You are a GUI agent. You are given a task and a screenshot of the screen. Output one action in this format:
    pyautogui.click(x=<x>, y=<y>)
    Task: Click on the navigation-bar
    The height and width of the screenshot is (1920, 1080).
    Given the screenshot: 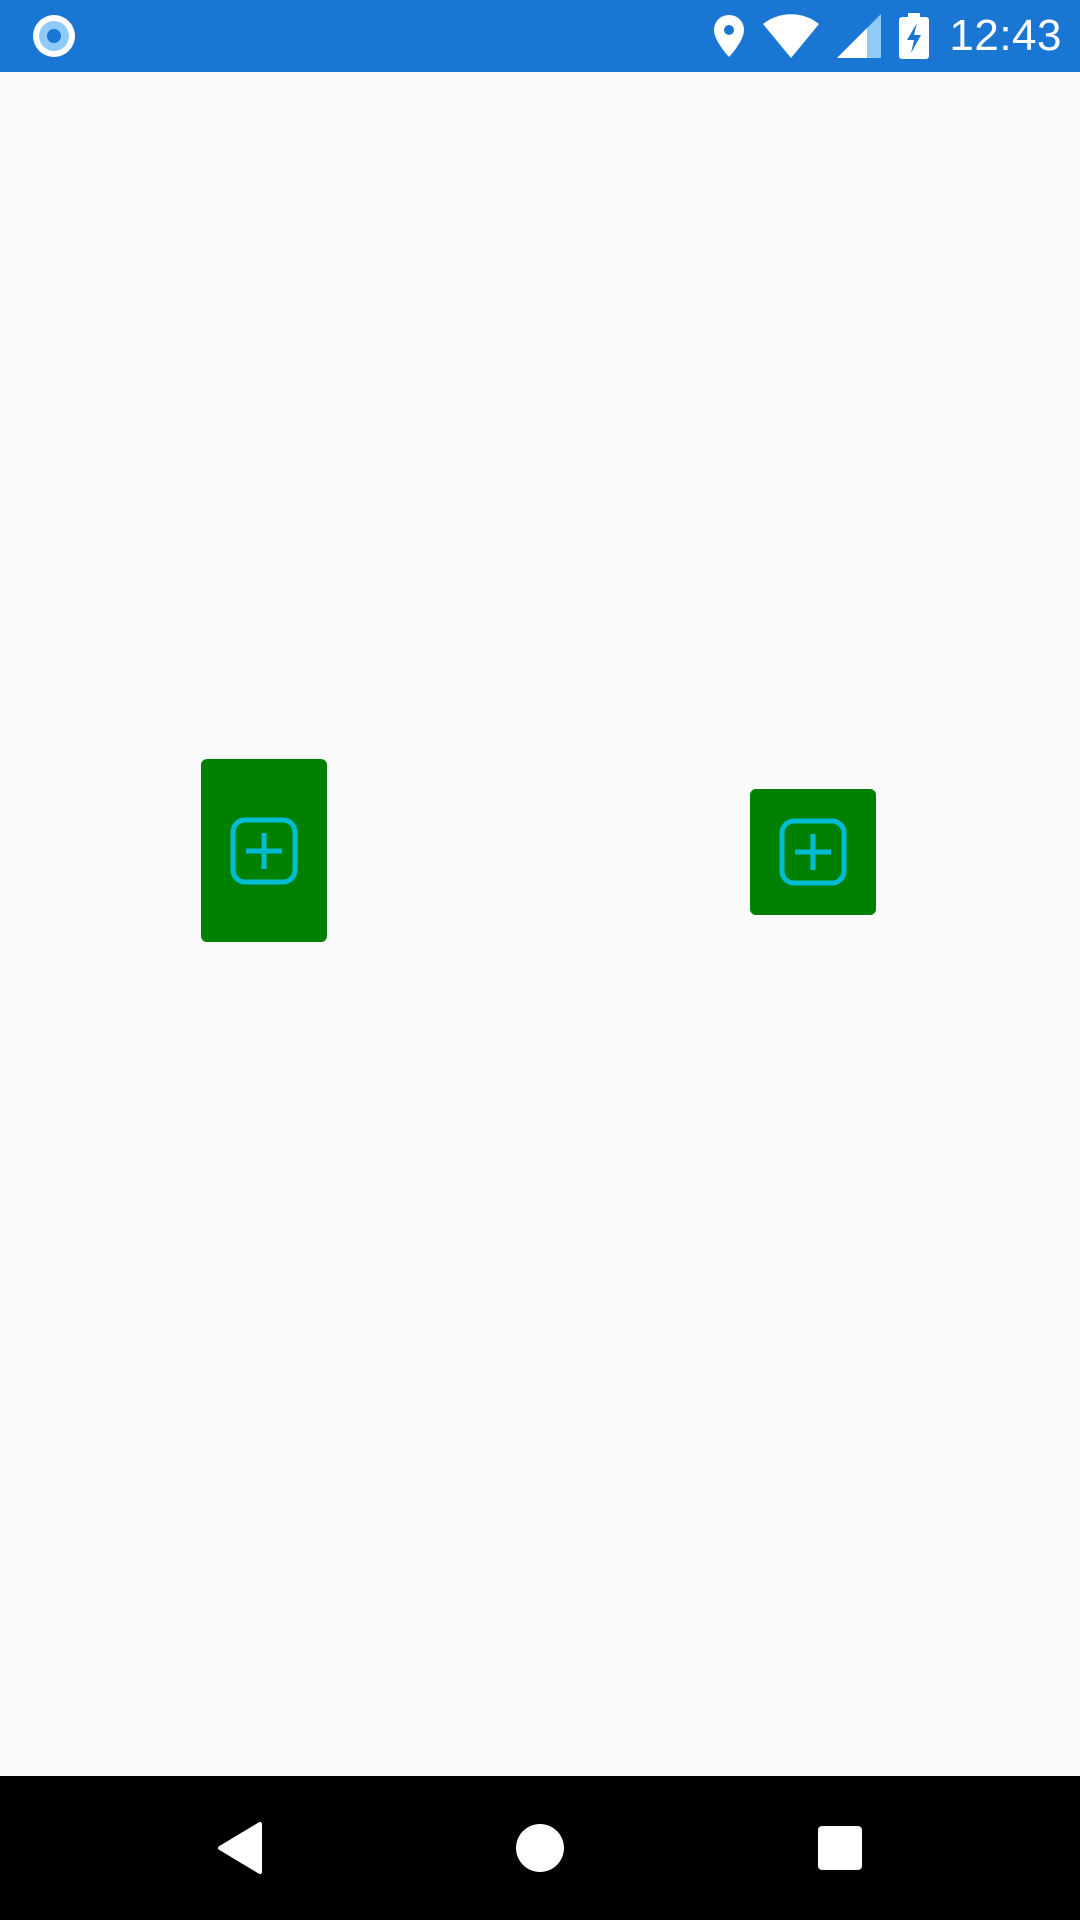 What is the action you would take?
    pyautogui.click(x=540, y=1848)
    